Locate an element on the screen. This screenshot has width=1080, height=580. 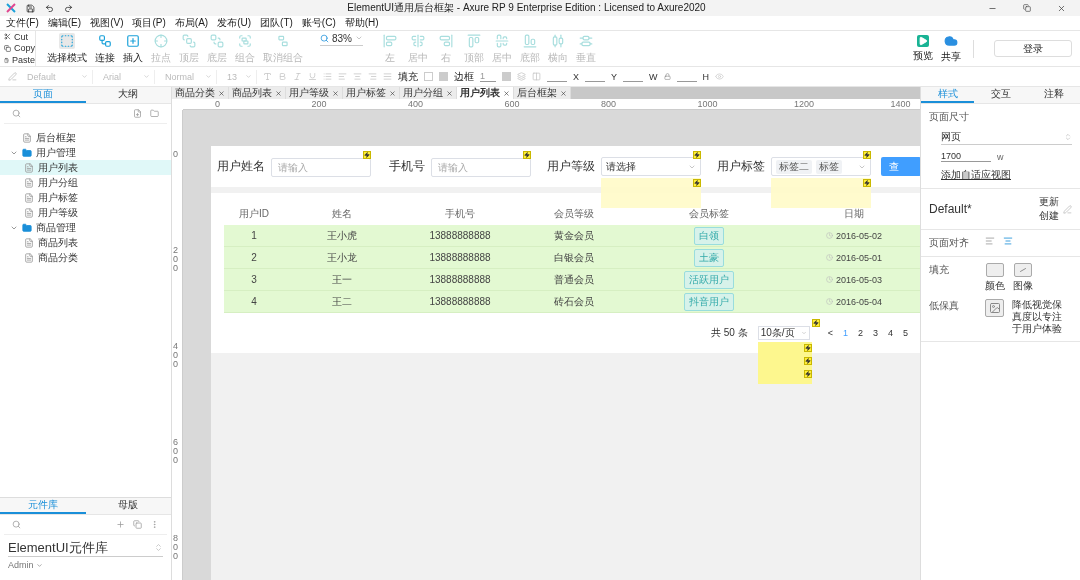
add-page-icon is located at coordinates (137, 113).